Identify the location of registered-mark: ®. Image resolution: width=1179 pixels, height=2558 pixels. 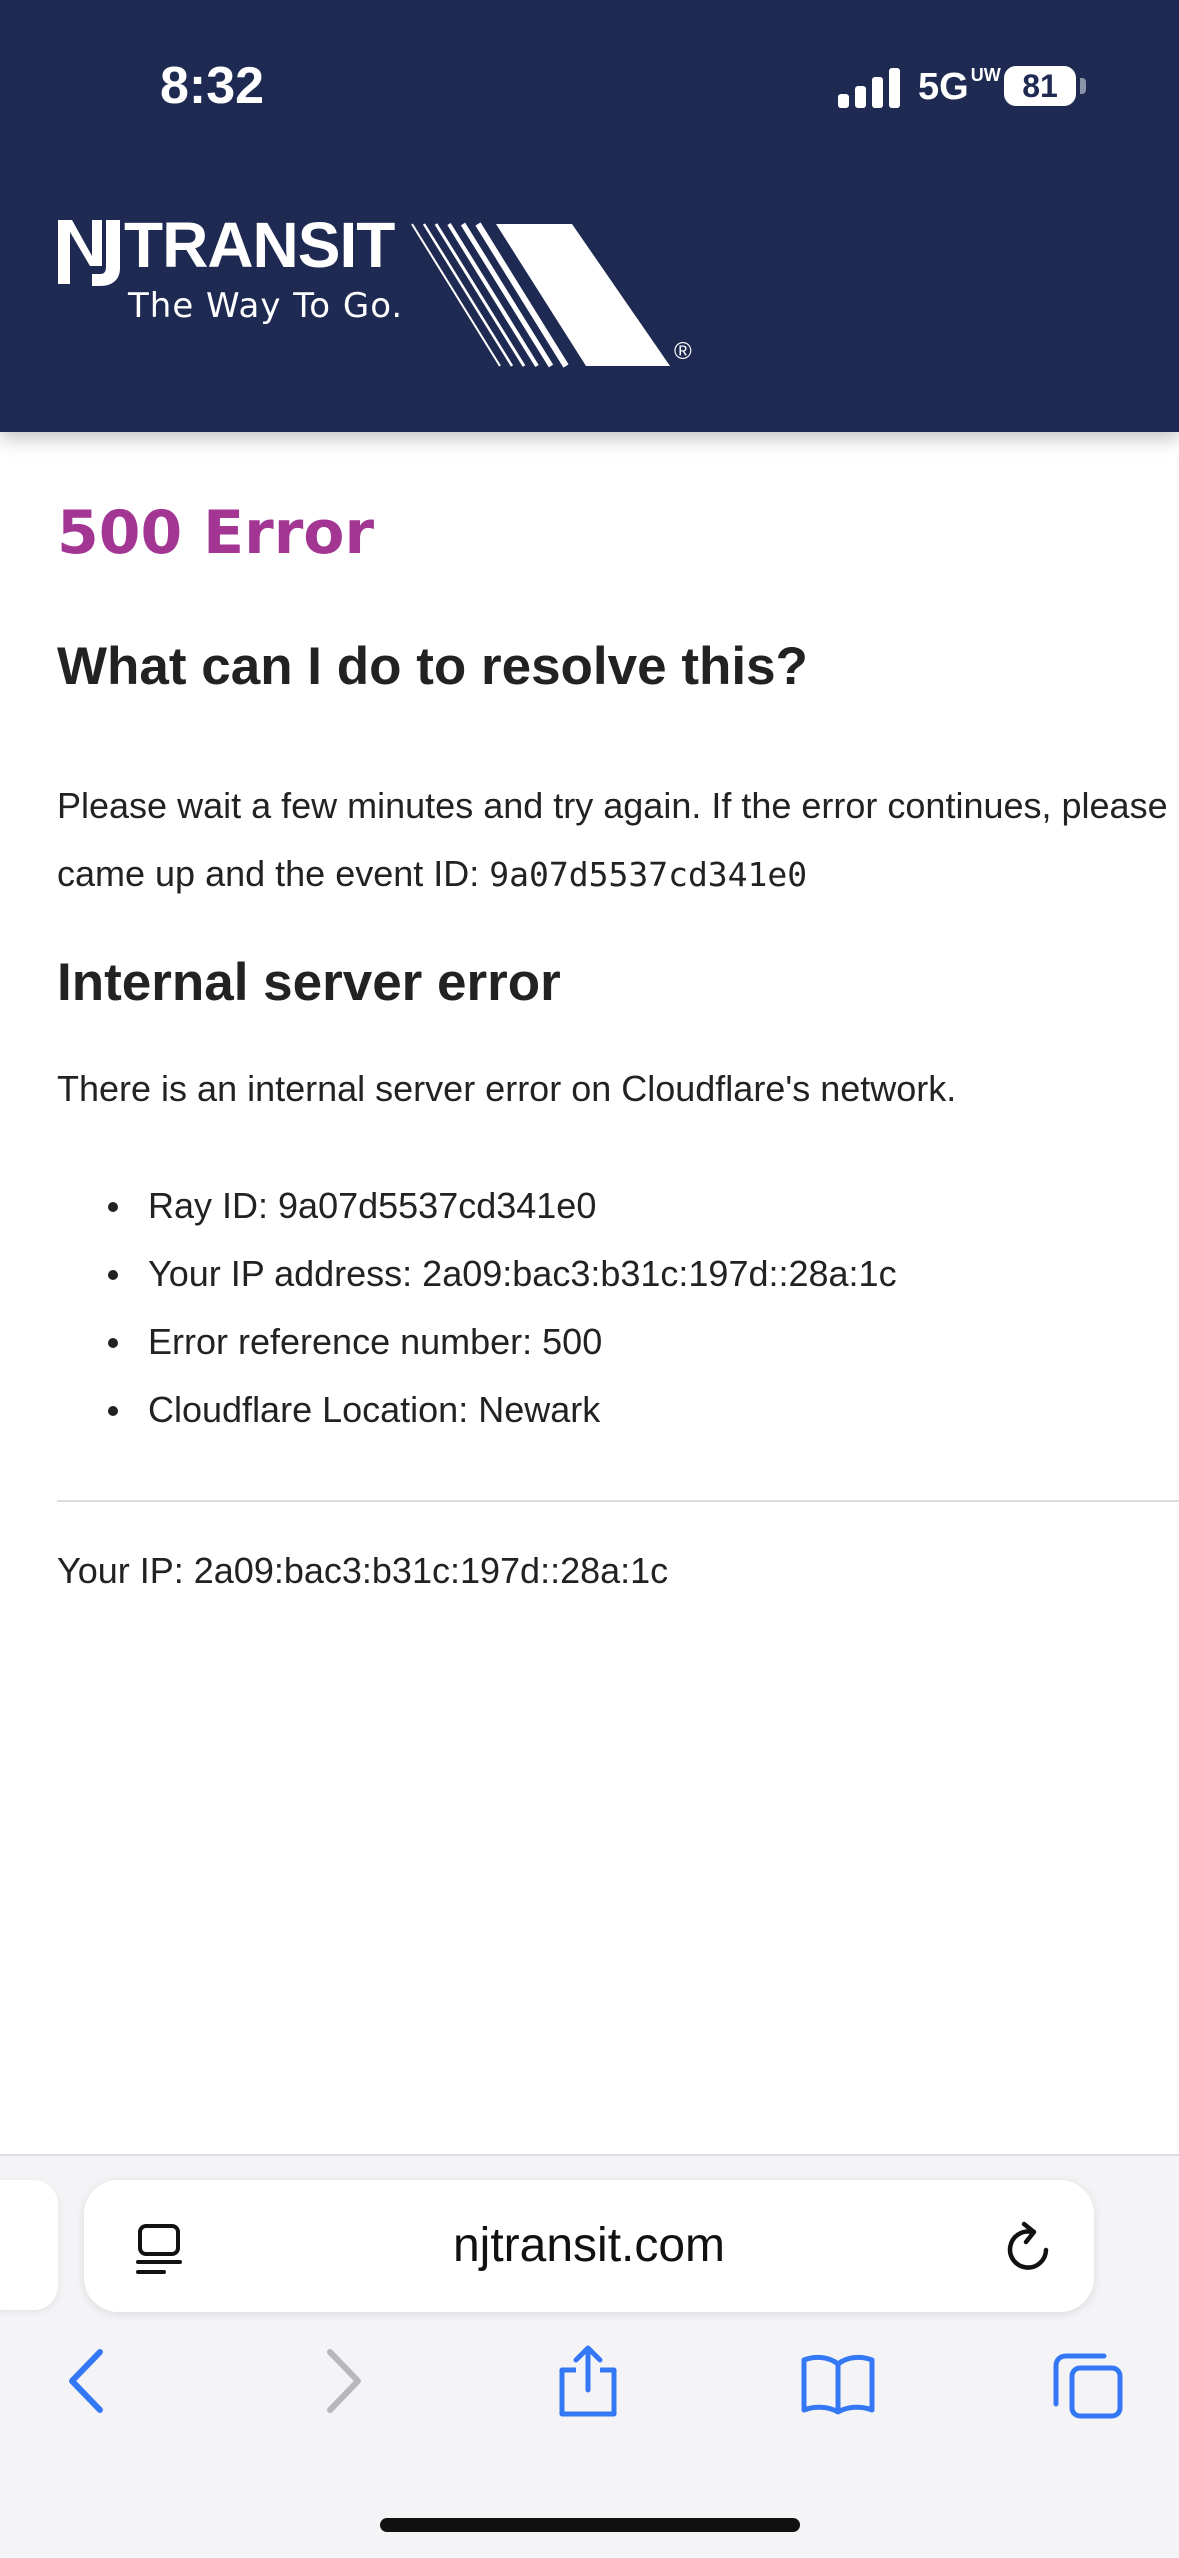
(683, 351).